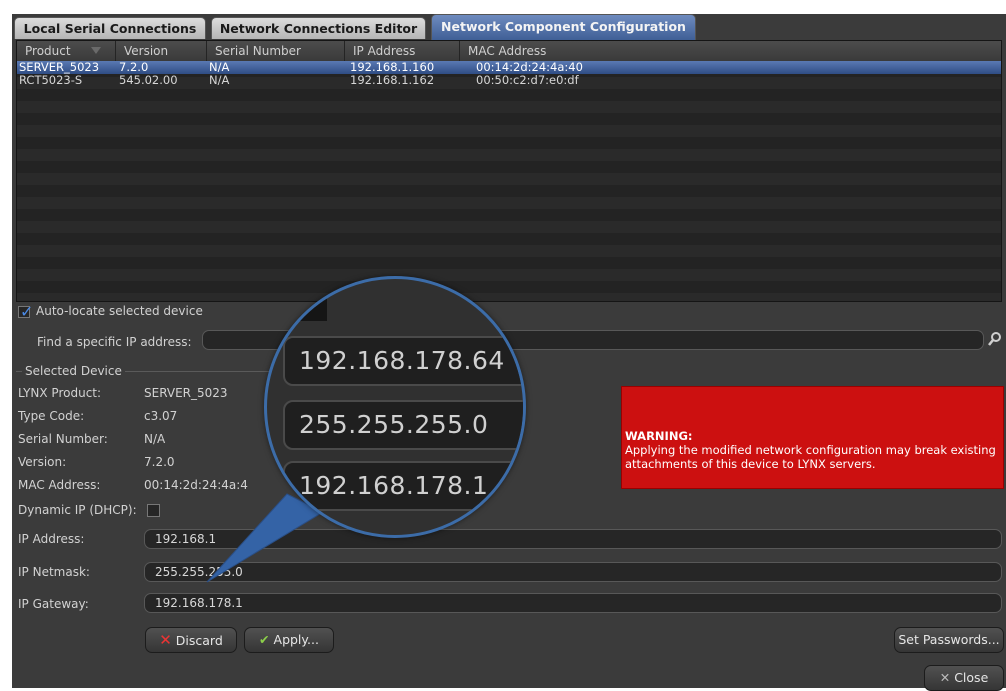 The height and width of the screenshot is (691, 1006). Describe the element at coordinates (66, 51) in the screenshot. I see `col-product: Product` at that location.